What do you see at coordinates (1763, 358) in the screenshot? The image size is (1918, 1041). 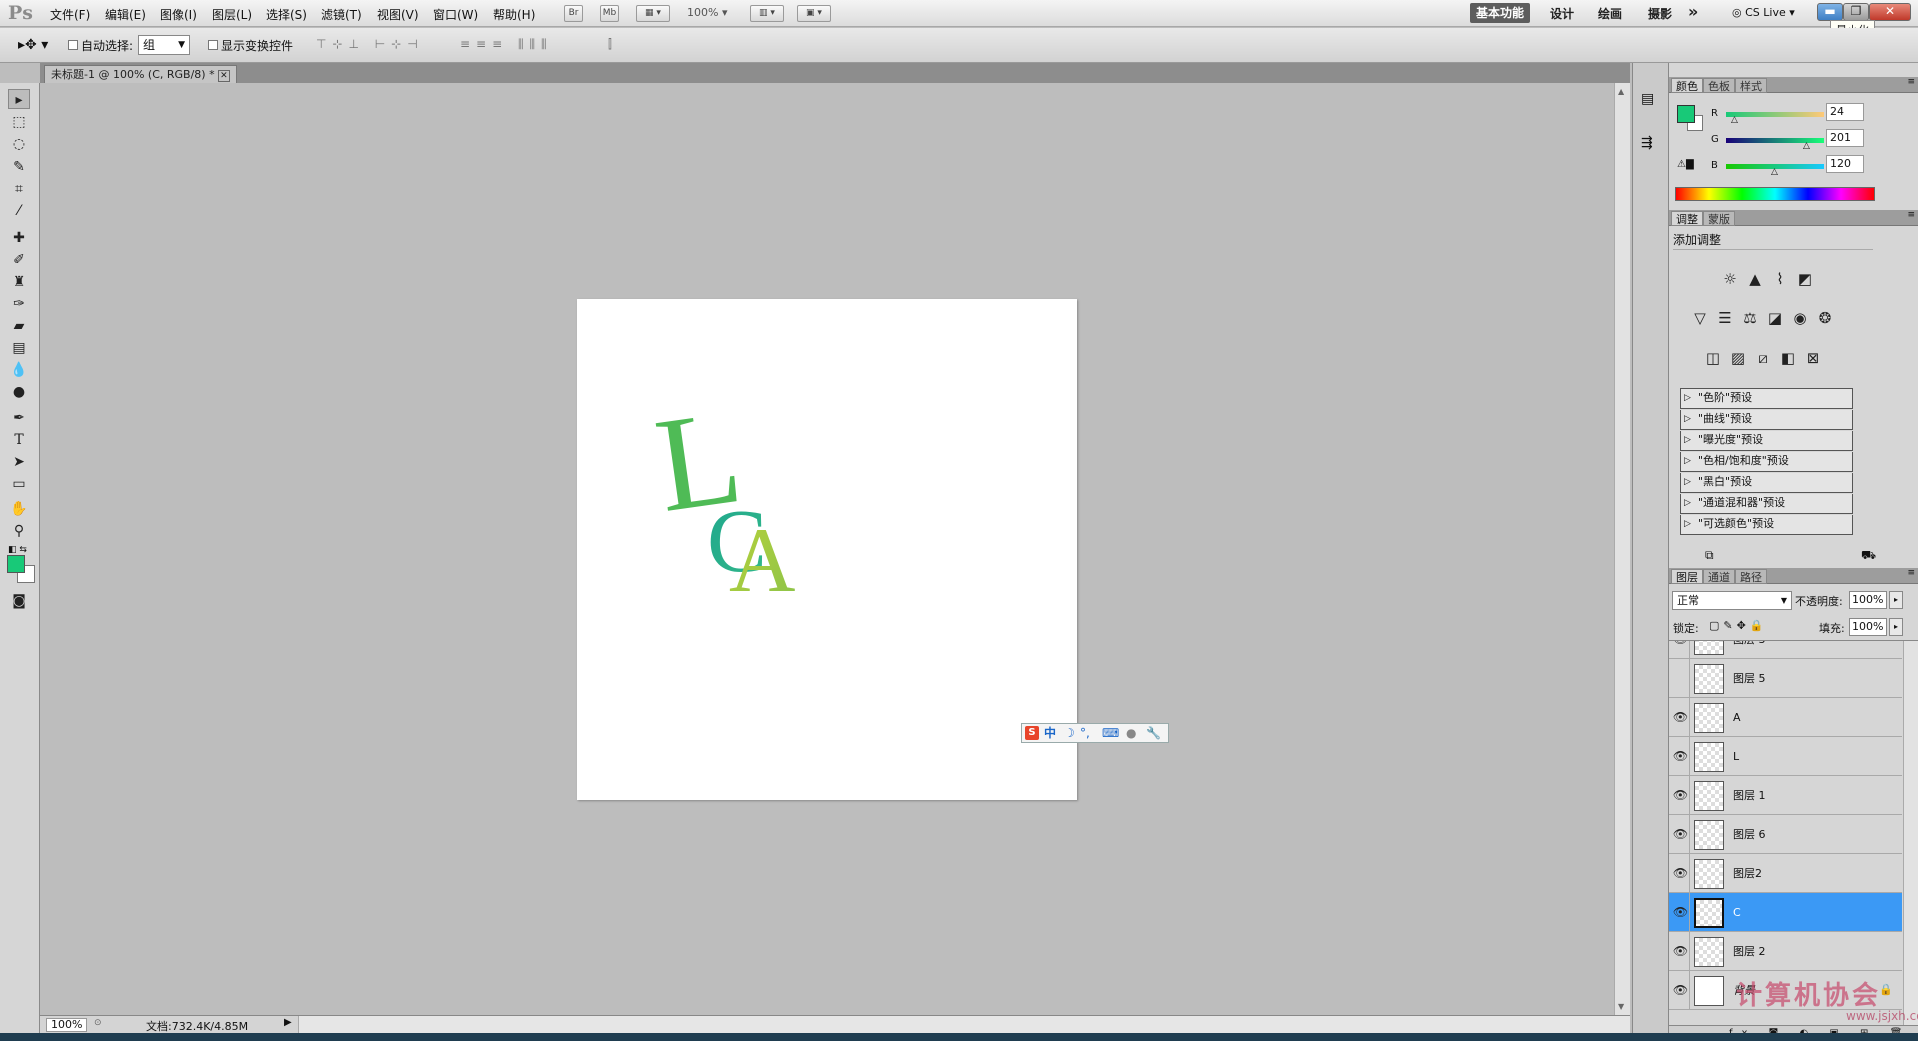 I see `threshold-icon: ⧄` at bounding box center [1763, 358].